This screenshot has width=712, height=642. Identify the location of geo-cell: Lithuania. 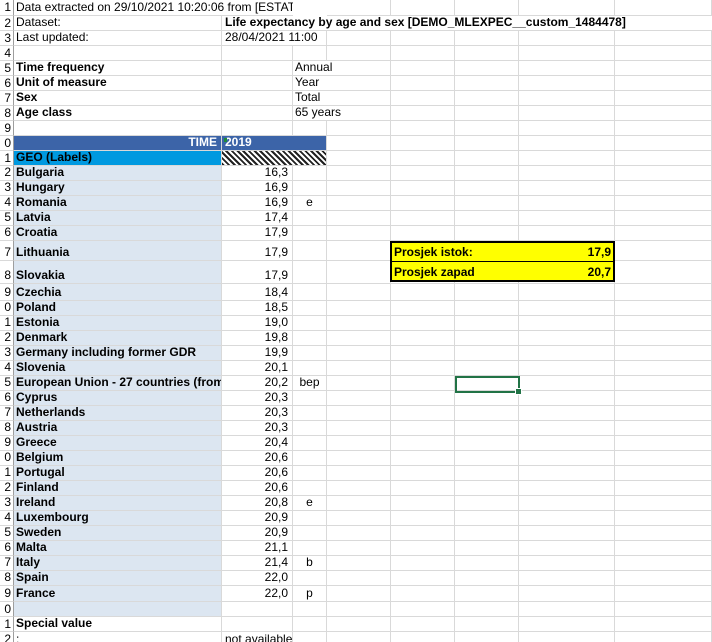
(118, 251).